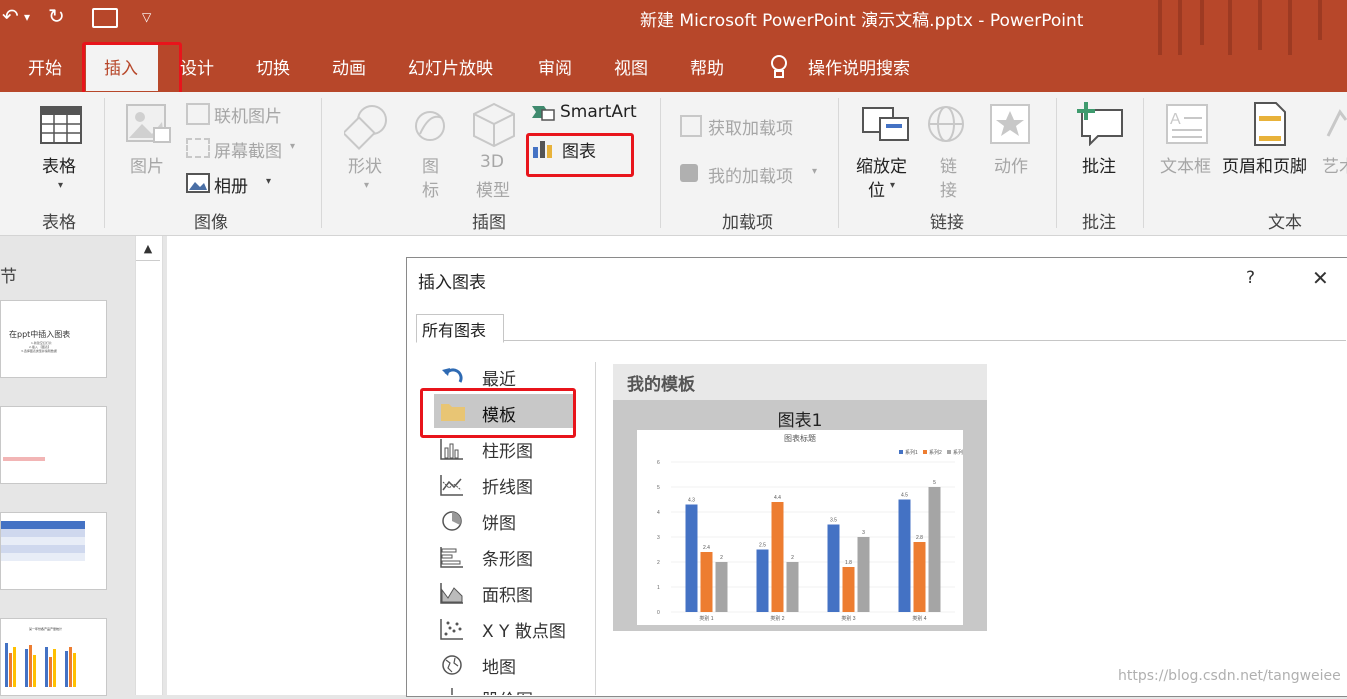 The width and height of the screenshot is (1347, 699). Describe the element at coordinates (53, 657) in the screenshot. I see `slide-thumbnail-4: 某一年份各产品产量统计` at that location.